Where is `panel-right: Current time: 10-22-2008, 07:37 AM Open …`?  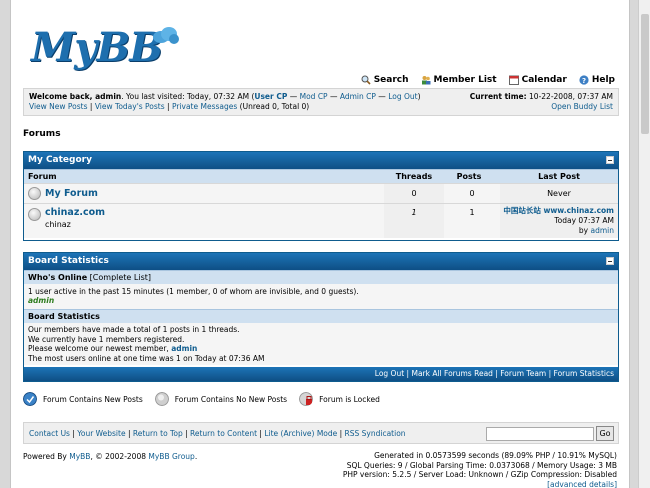 panel-right: Current time: 10-22-2008, 07:37 AM Open … is located at coordinates (541, 102).